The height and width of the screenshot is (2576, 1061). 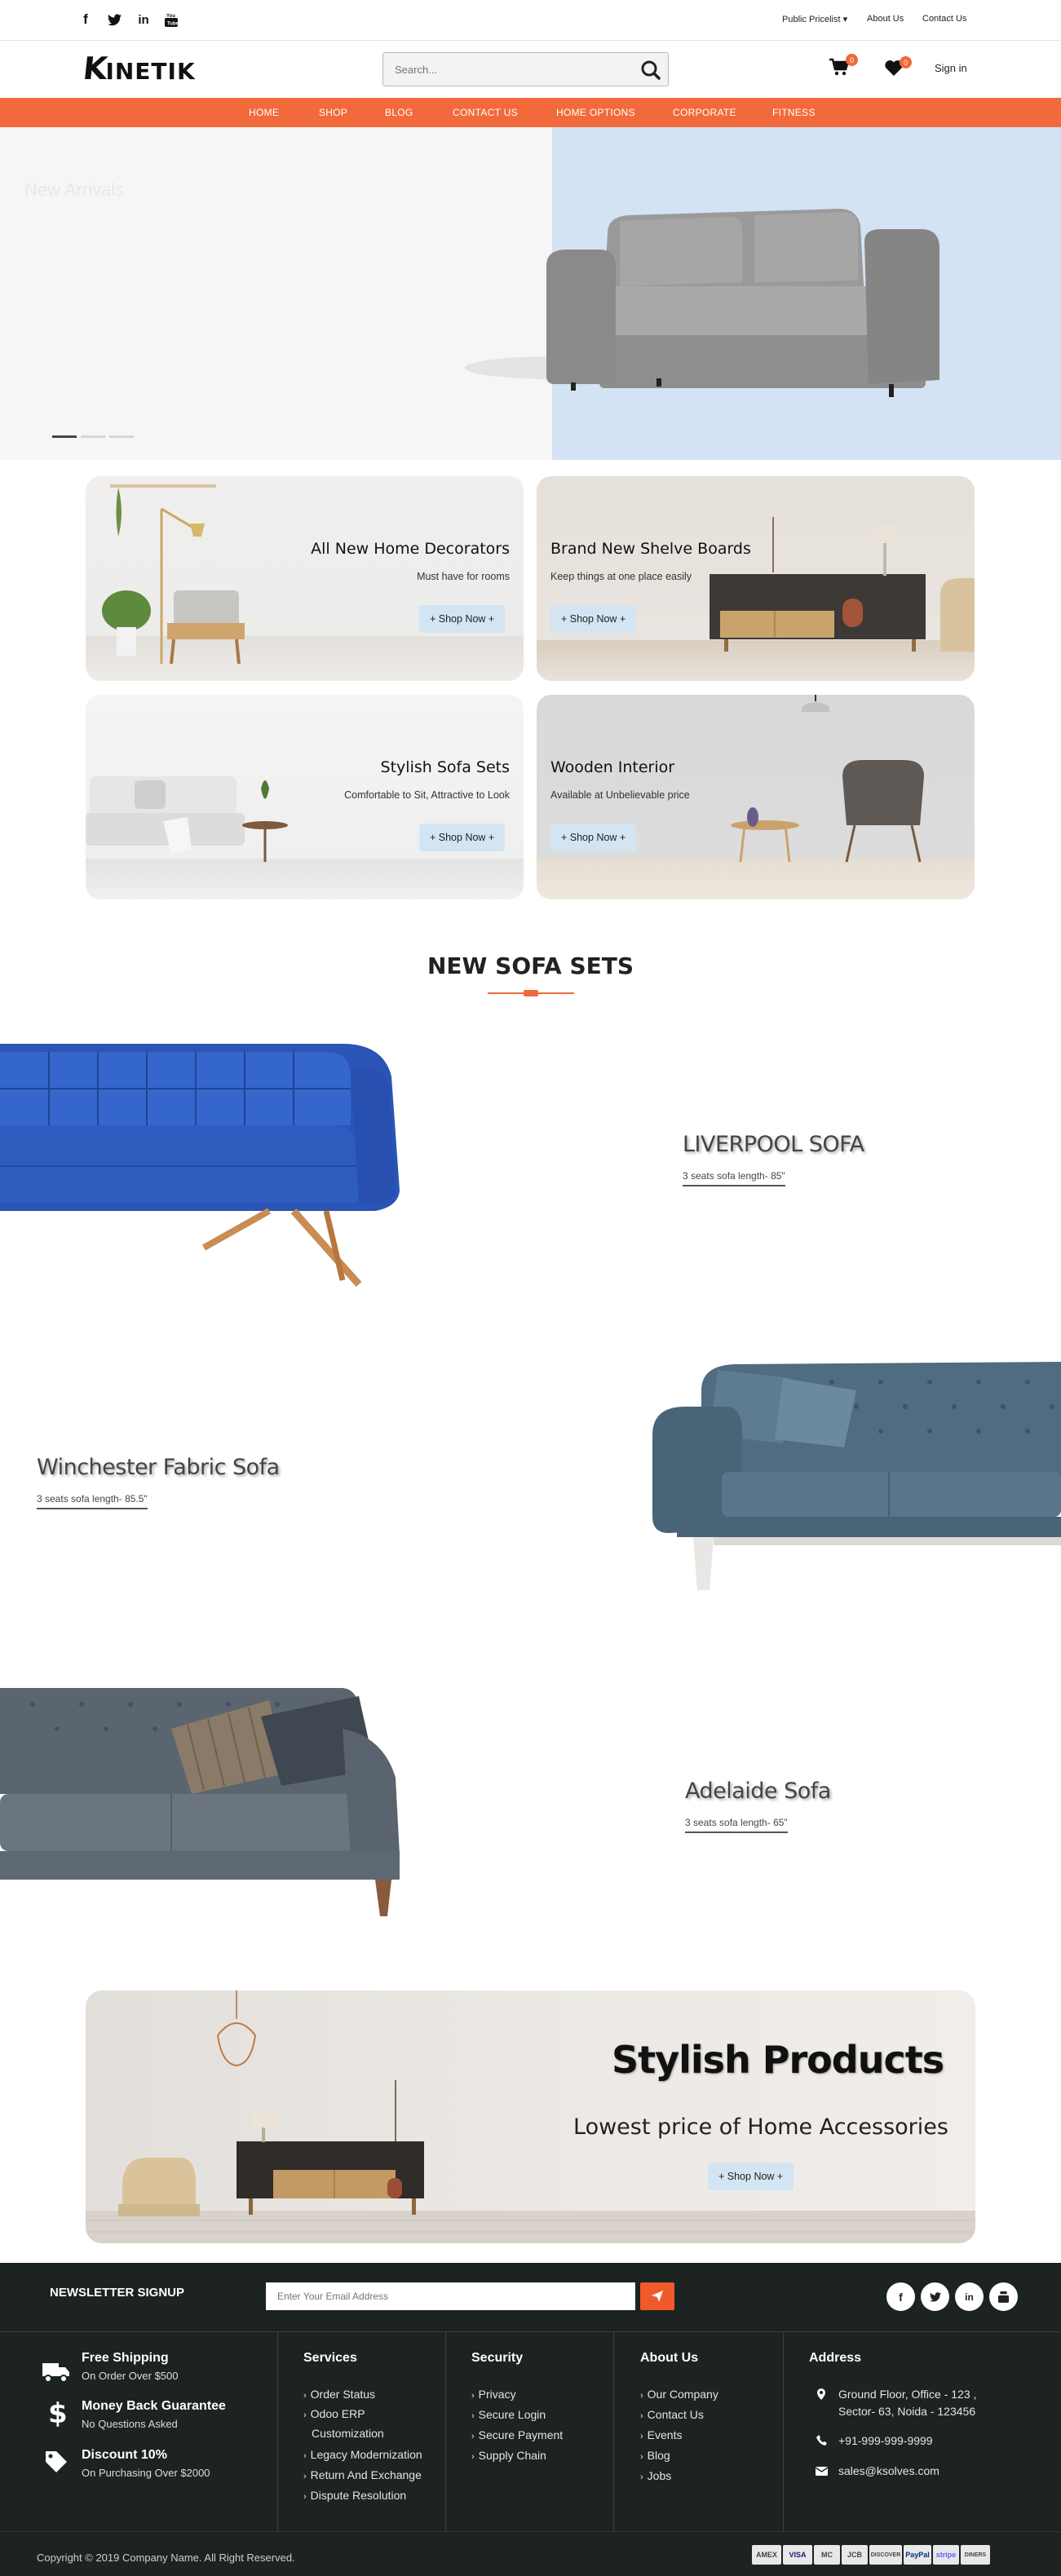 What do you see at coordinates (821, 2394) in the screenshot?
I see `location-pin-icon` at bounding box center [821, 2394].